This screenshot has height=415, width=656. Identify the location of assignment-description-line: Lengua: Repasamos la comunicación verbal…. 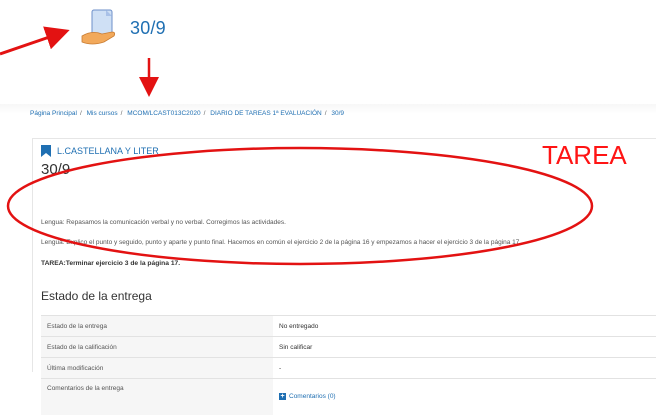
(163, 222).